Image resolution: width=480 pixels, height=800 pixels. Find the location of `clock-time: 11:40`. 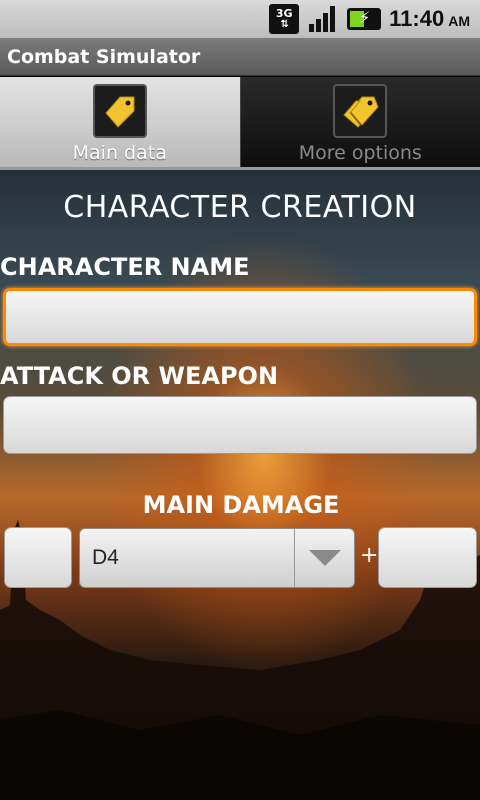

clock-time: 11:40 is located at coordinates (417, 18).